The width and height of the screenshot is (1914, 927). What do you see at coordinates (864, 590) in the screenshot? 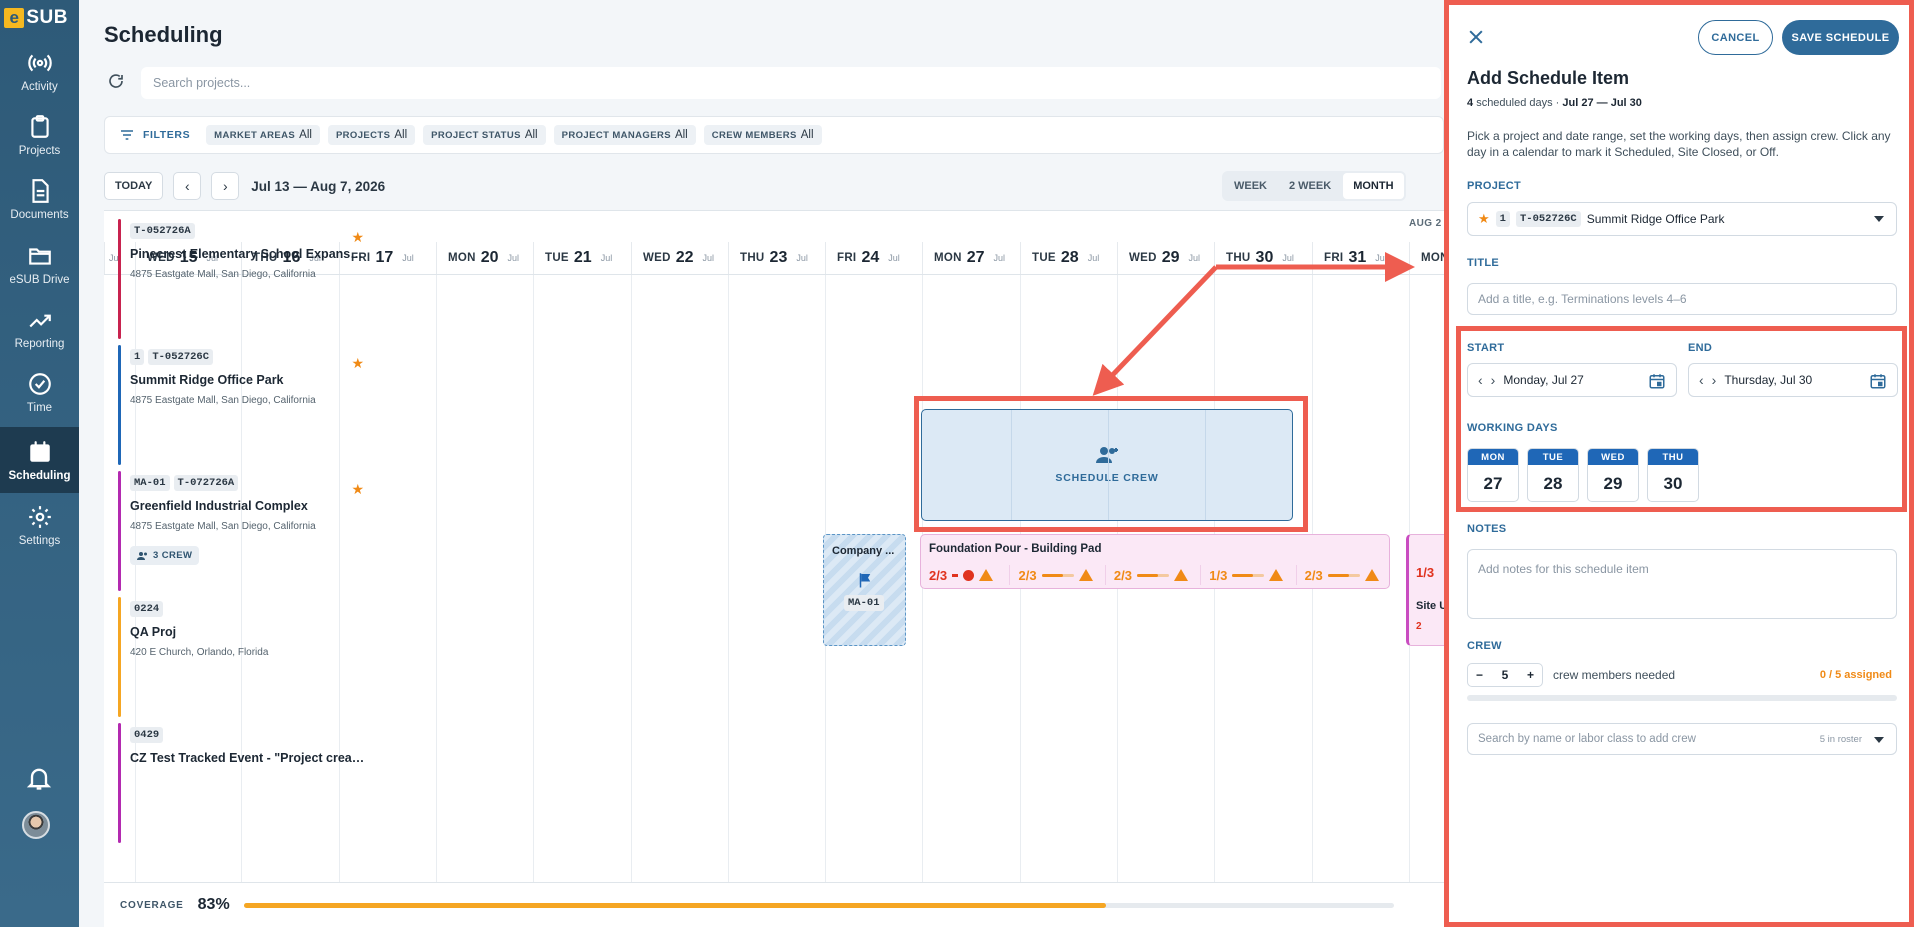
I see `company-event-block: Company ... MA-01` at bounding box center [864, 590].